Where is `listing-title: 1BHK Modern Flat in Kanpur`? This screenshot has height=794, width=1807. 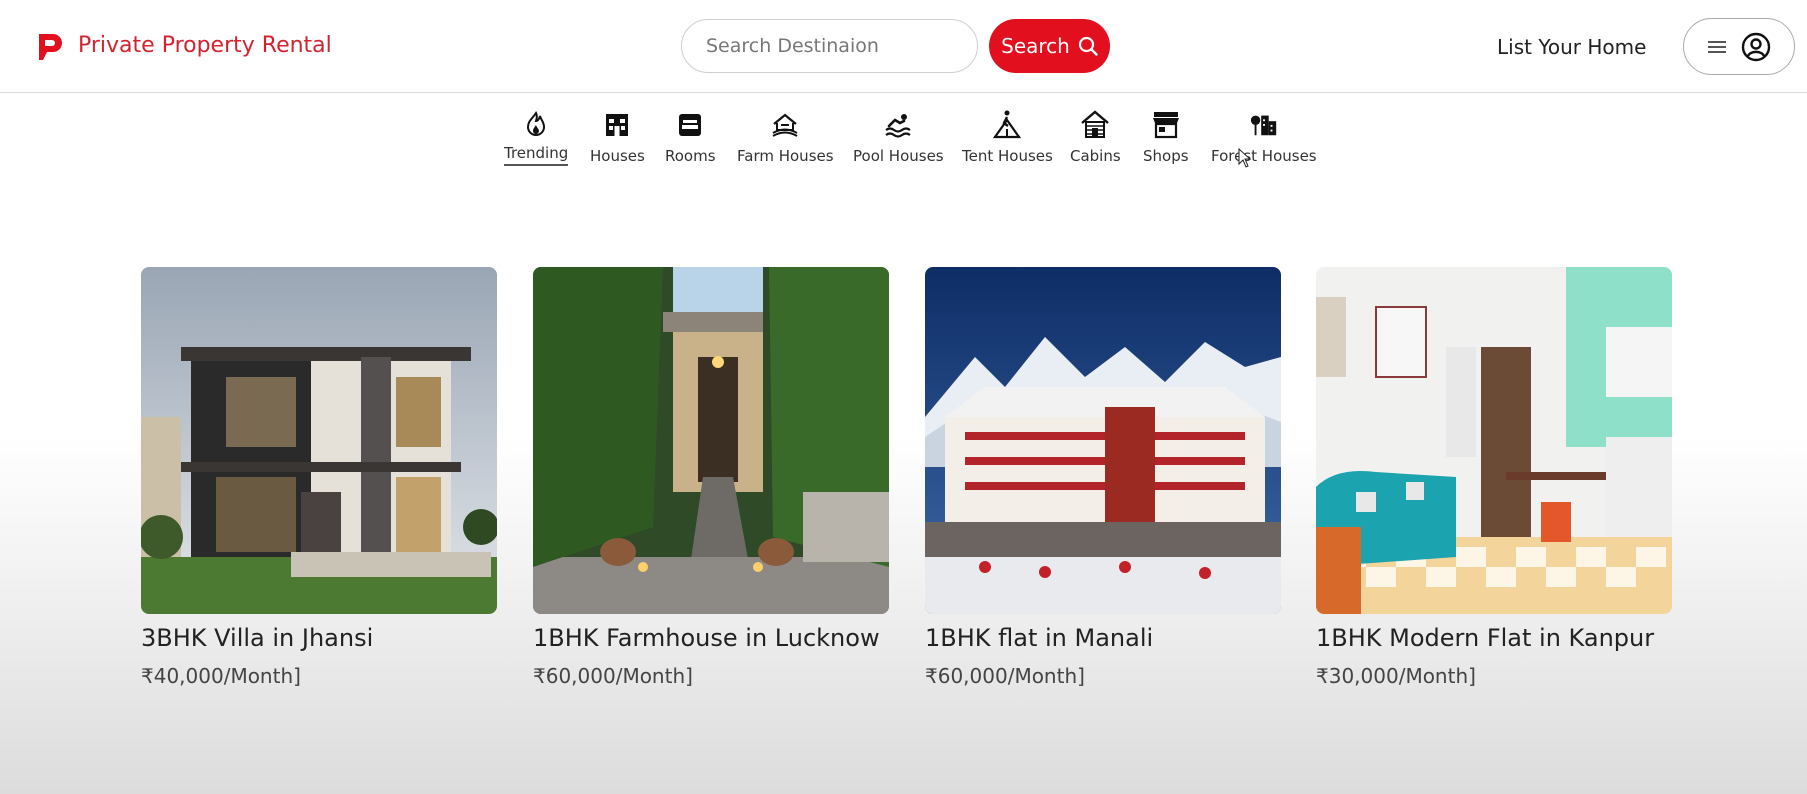 listing-title: 1BHK Modern Flat in Kanpur is located at coordinates (1494, 638).